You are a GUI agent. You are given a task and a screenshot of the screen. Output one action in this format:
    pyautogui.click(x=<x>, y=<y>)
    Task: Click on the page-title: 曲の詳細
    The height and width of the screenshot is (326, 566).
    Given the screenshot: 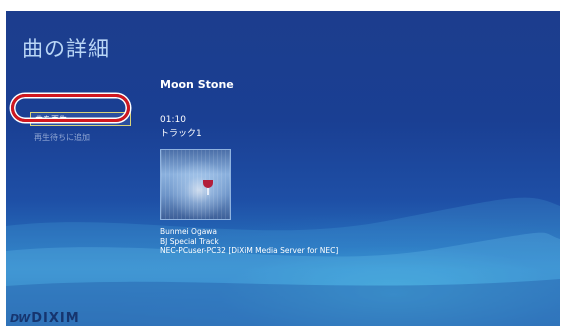 What is the action you would take?
    pyautogui.click(x=66, y=49)
    